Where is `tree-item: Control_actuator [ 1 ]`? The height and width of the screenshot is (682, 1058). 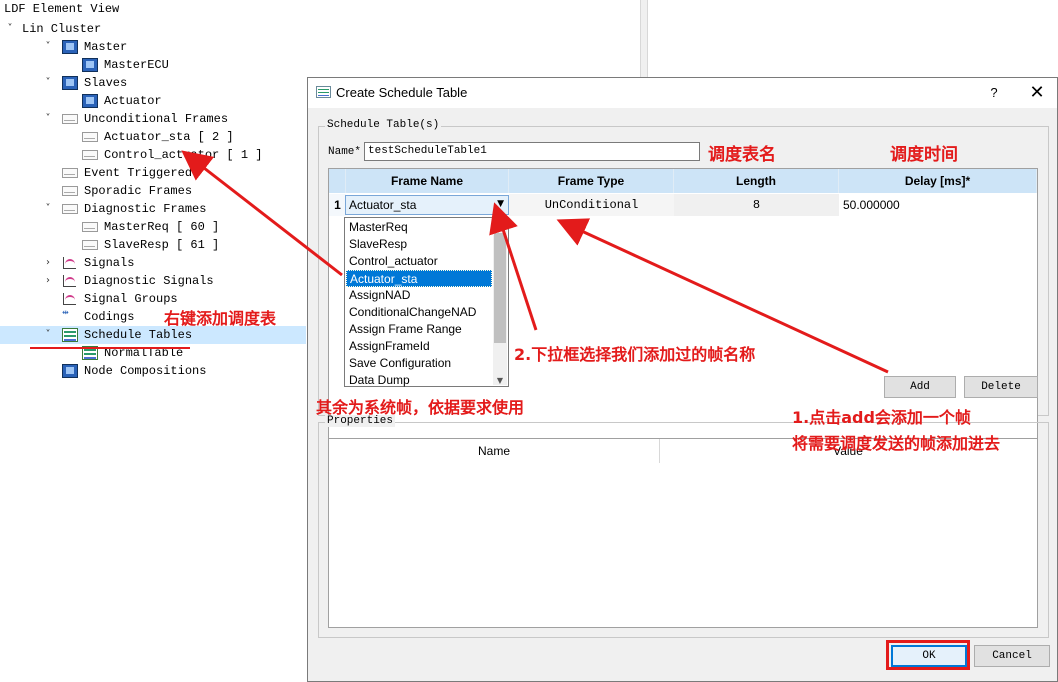
tree-item: Control_actuator [ 1 ] is located at coordinates (153, 155).